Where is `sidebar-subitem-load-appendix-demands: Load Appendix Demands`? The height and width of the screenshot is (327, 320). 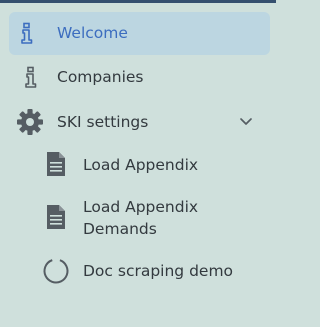
sidebar-subitem-load-appendix-demands: Load Appendix Demands is located at coordinates (139, 218).